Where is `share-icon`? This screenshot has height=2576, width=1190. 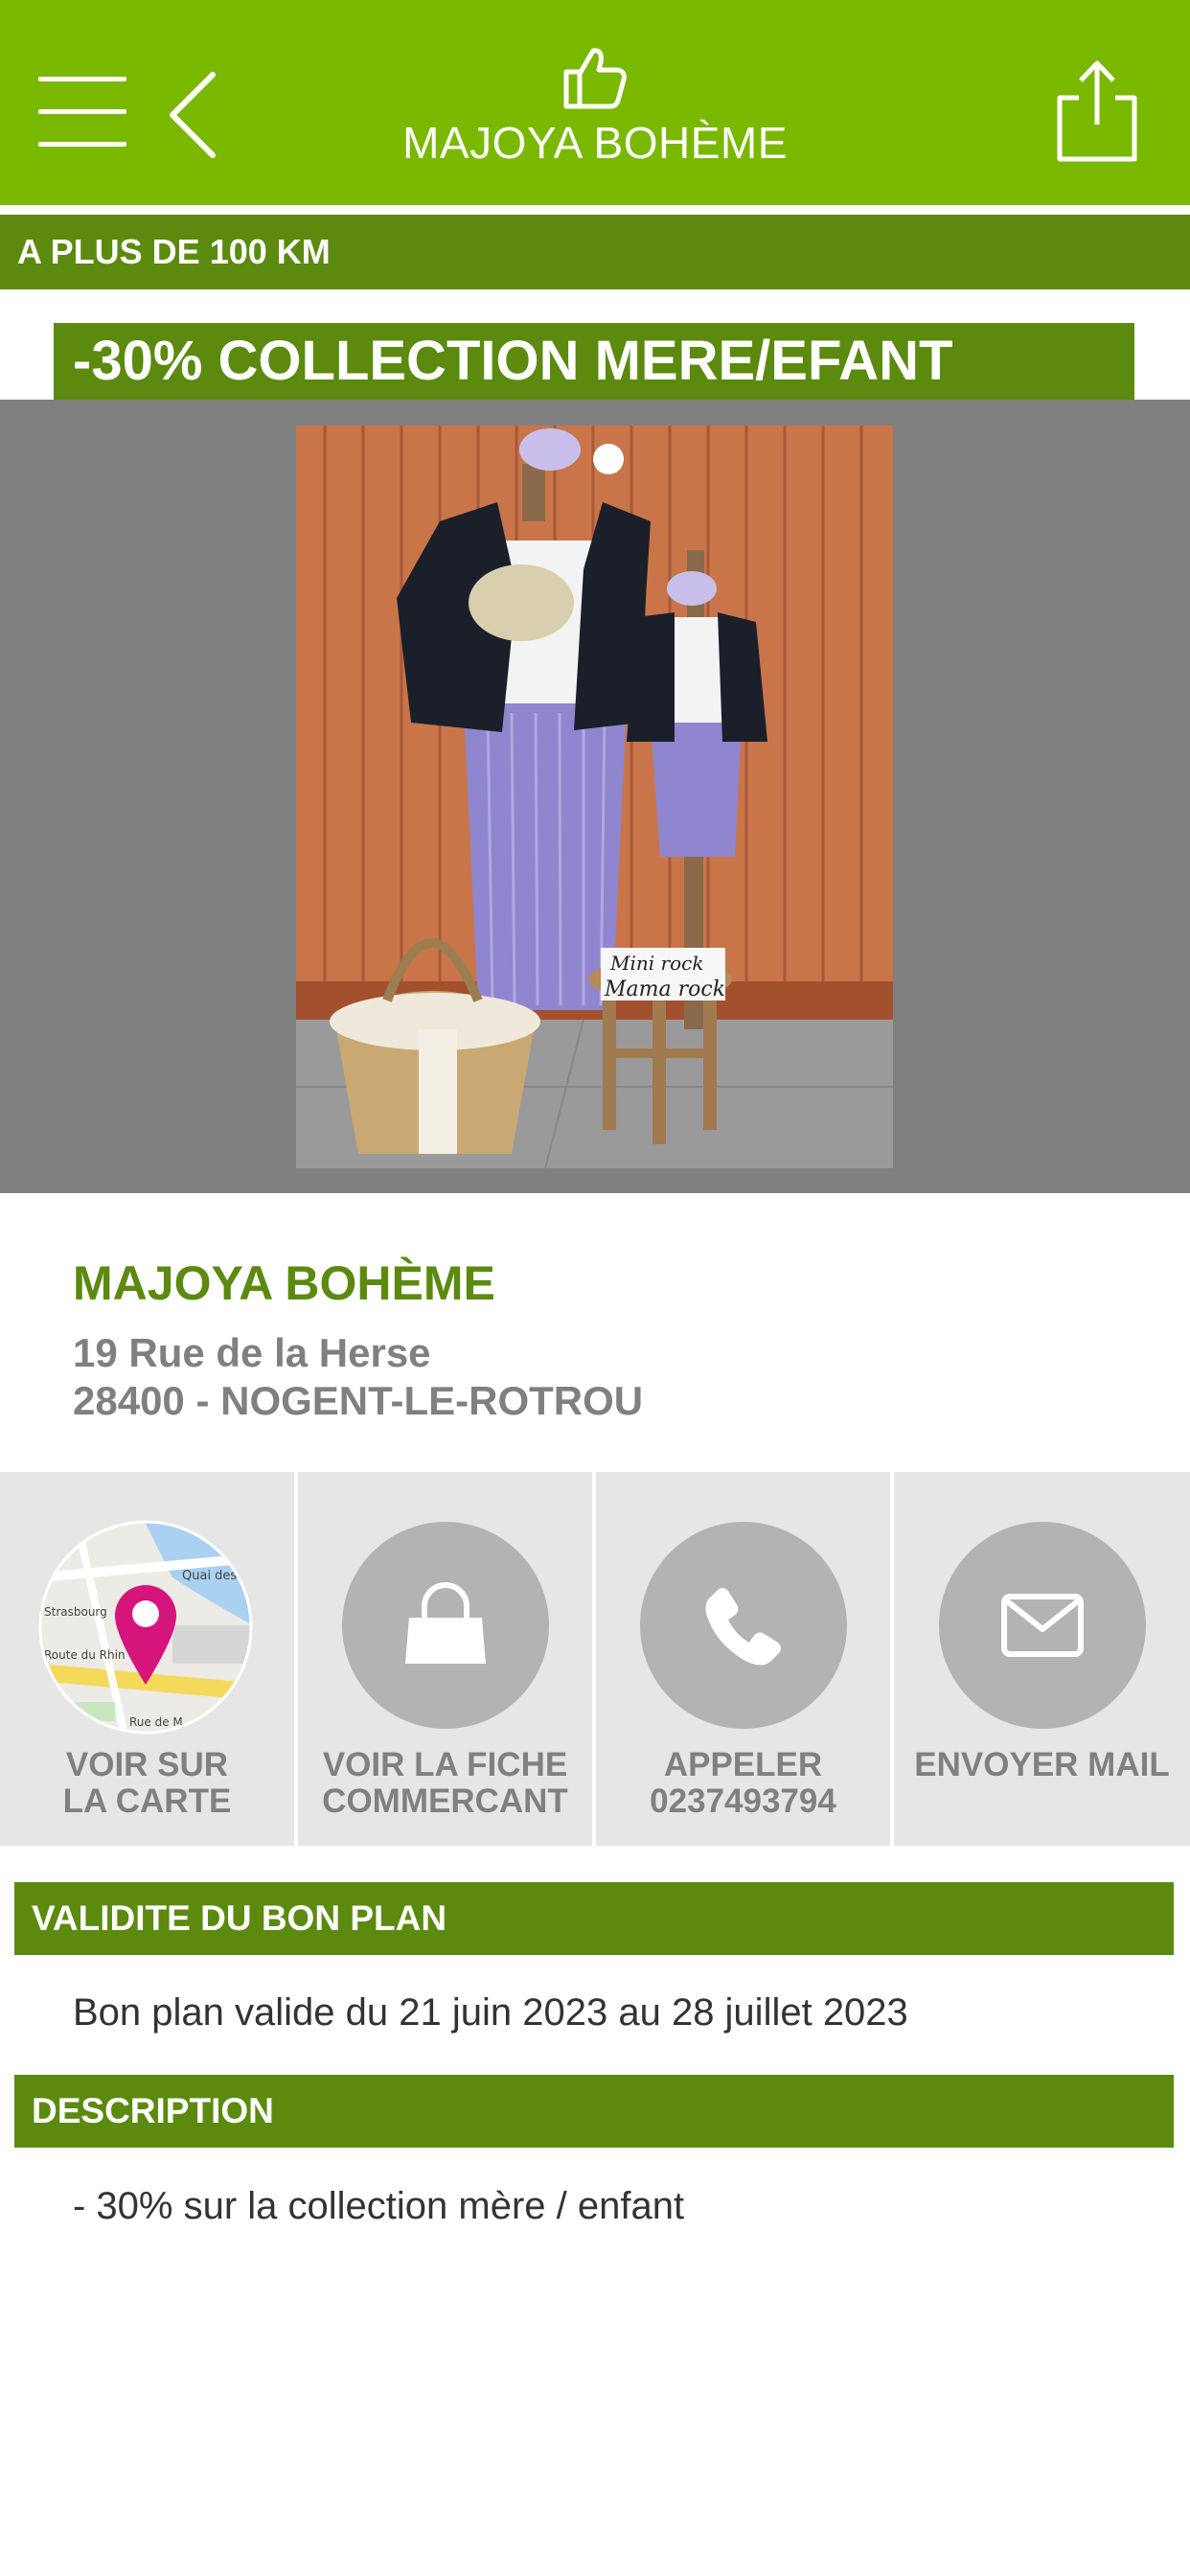
share-icon is located at coordinates (1097, 111).